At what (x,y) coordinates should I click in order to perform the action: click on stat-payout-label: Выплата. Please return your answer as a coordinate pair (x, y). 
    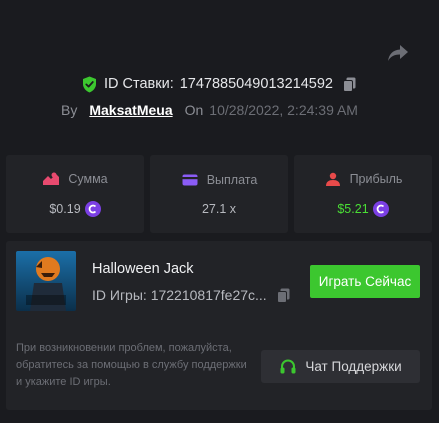
    Looking at the image, I should click on (232, 180).